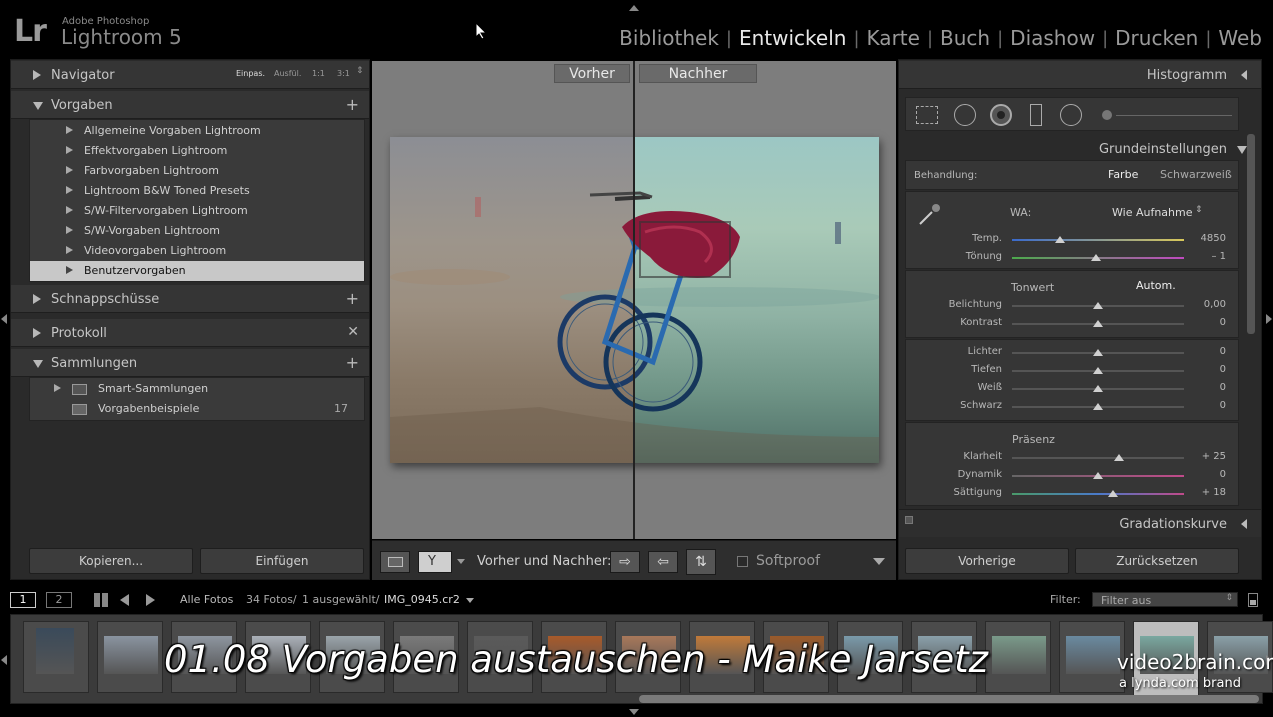 The width and height of the screenshot is (1273, 717). Describe the element at coordinates (1080, 523) in the screenshot. I see `curve-header: Gradationskurve` at that location.